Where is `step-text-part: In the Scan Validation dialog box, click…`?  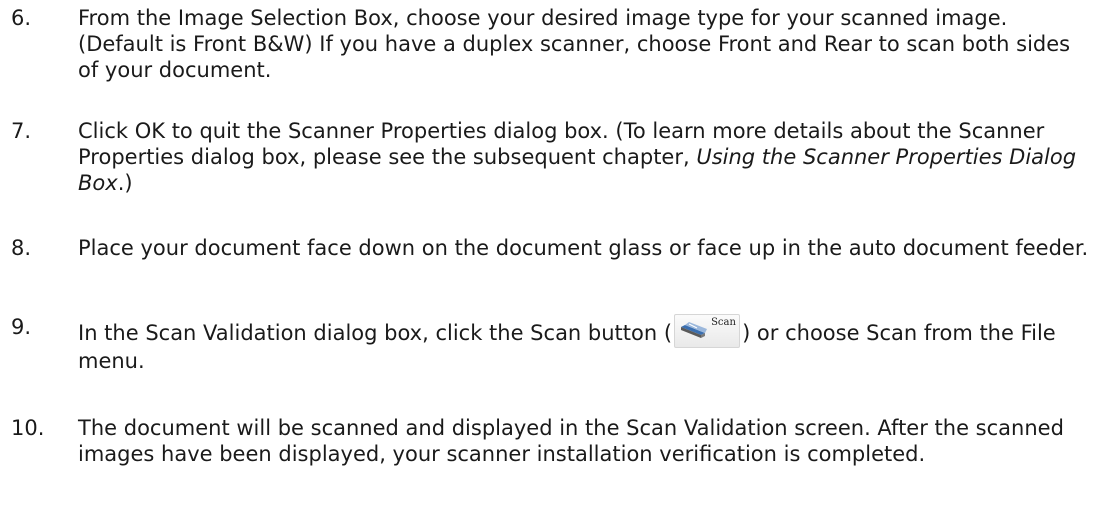 step-text-part: In the Scan Validation dialog box, click… is located at coordinates (375, 333).